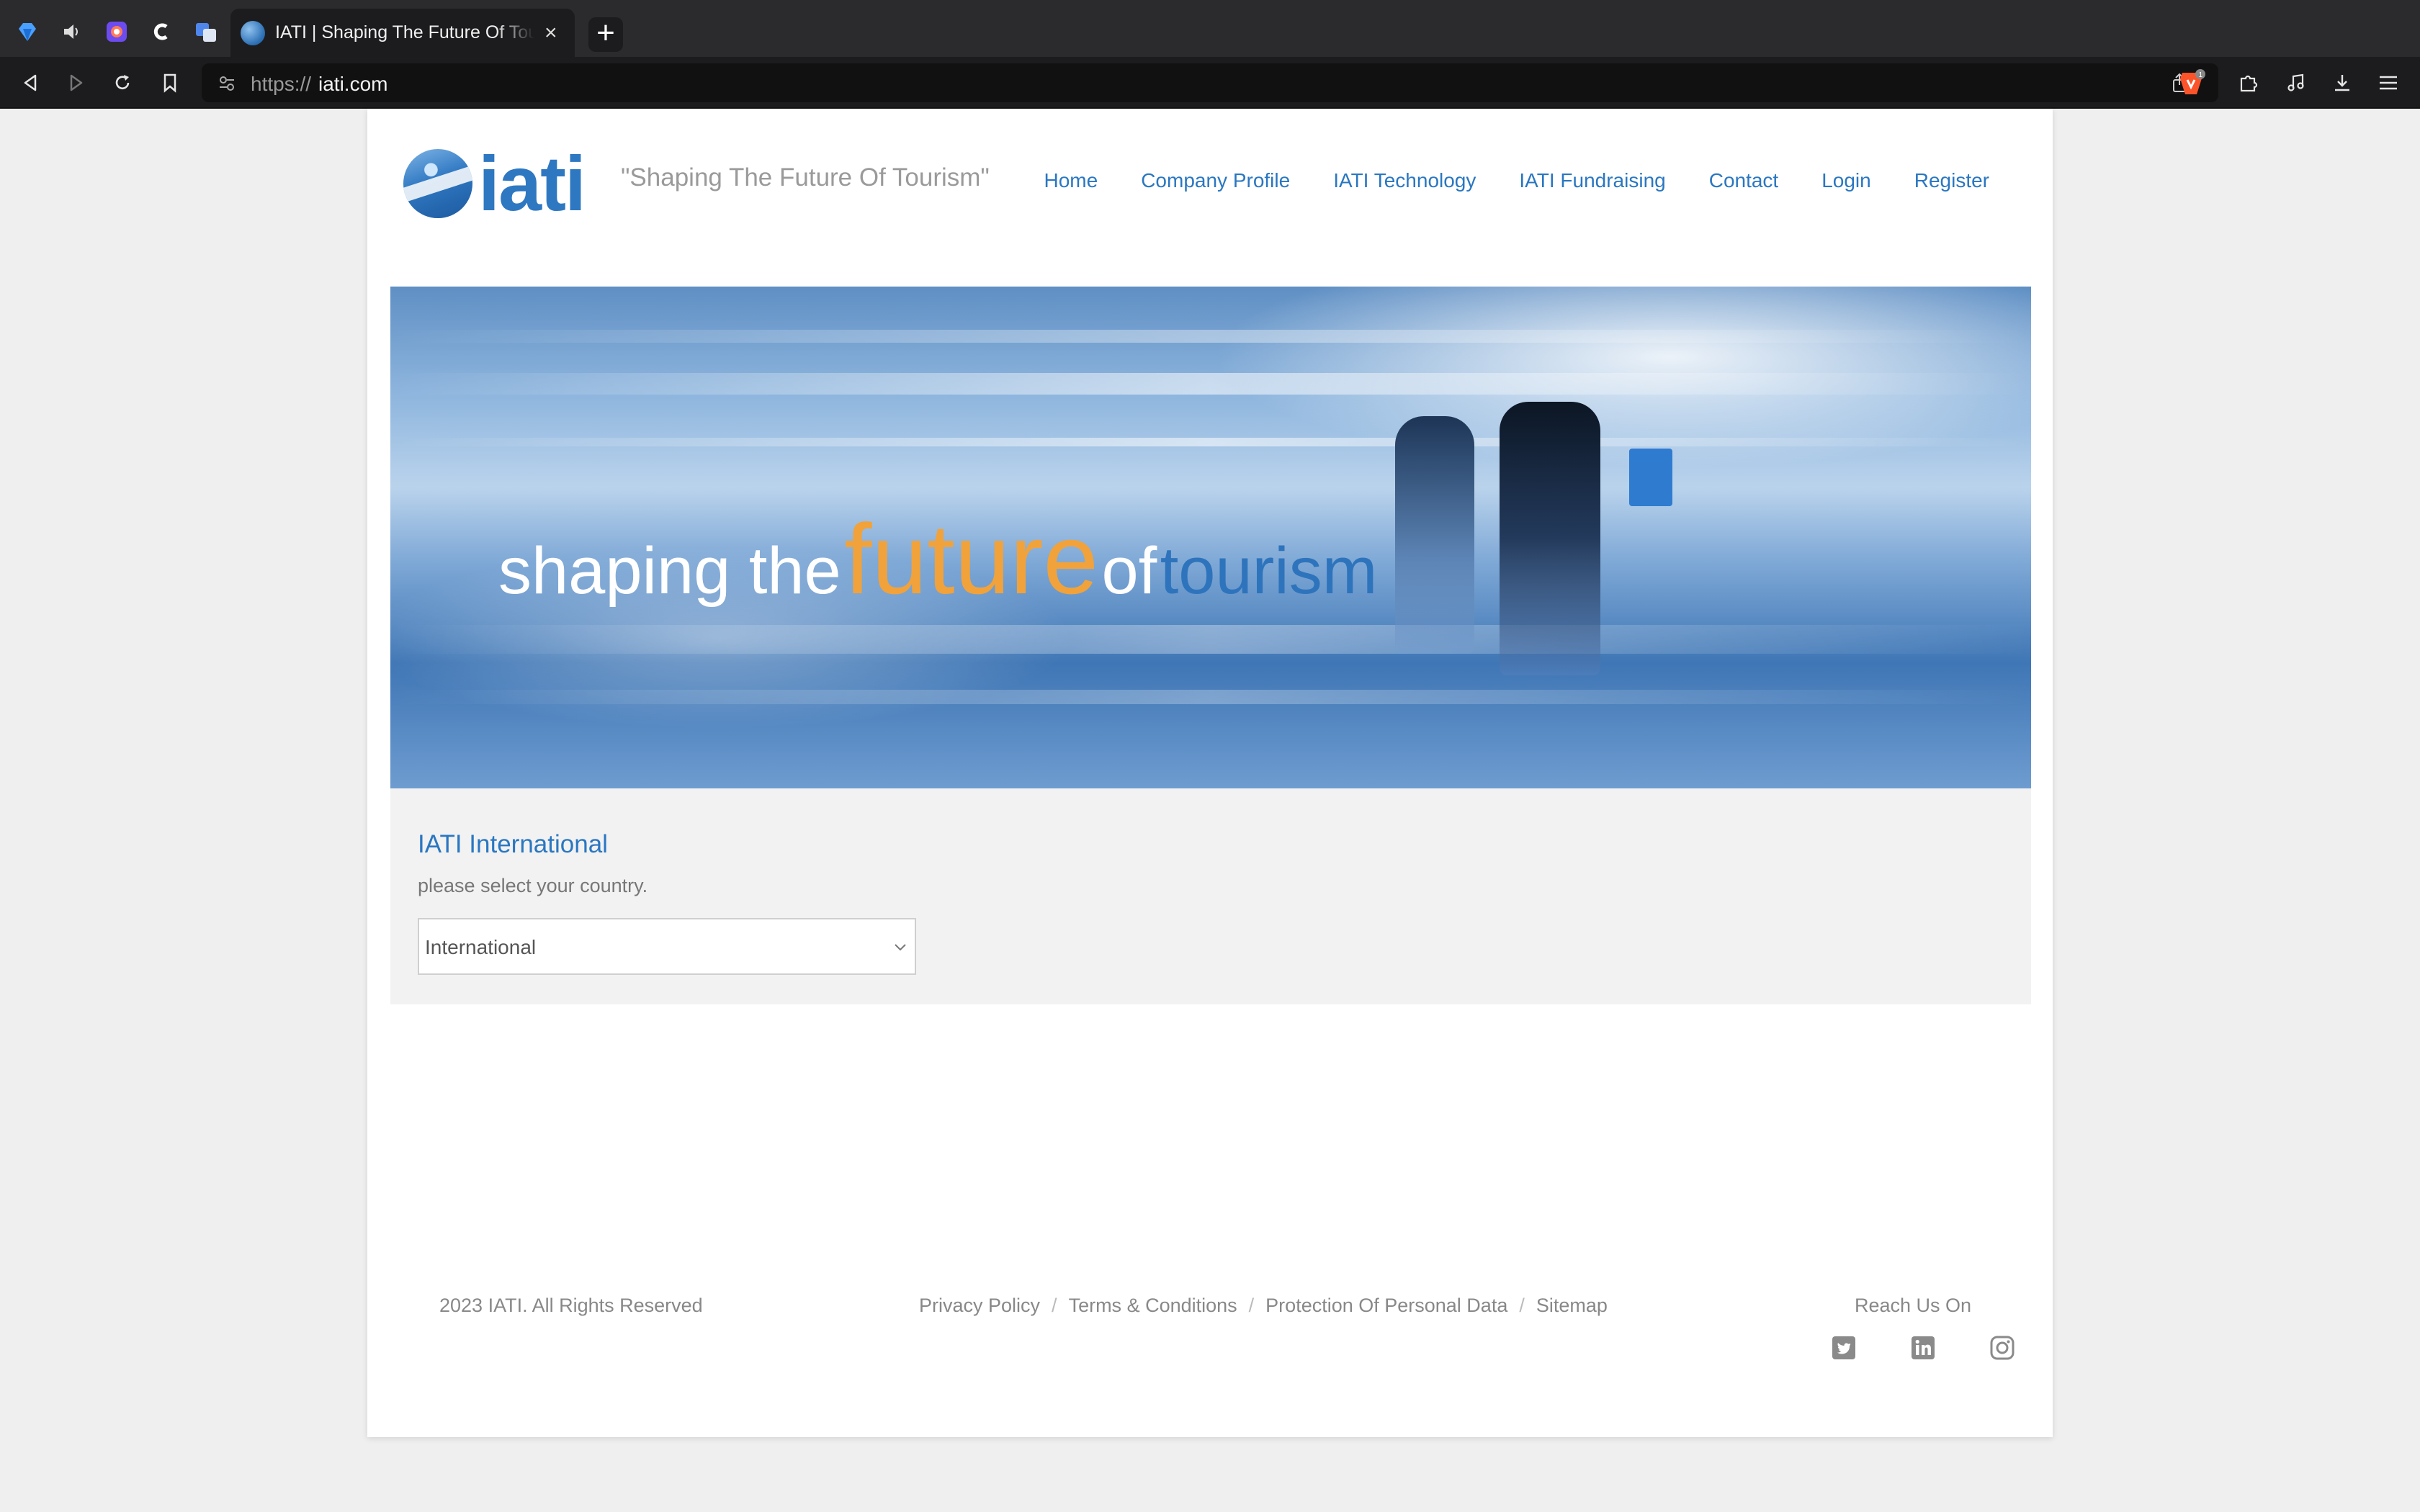 Image resolution: width=2420 pixels, height=1512 pixels. I want to click on speaker-icon, so click(71, 31).